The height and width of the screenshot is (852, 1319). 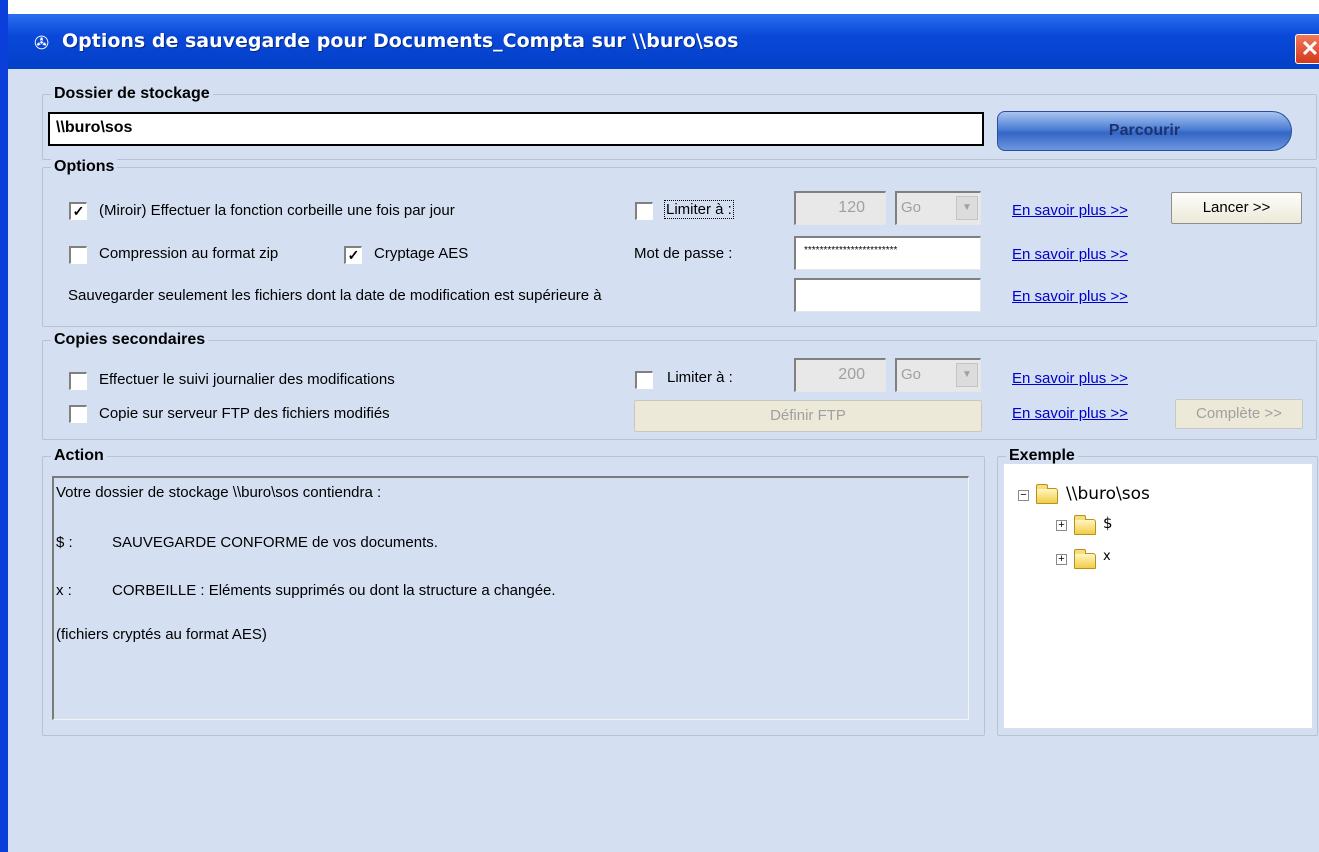 I want to click on limit-value-input: 120, so click(x=840, y=208).